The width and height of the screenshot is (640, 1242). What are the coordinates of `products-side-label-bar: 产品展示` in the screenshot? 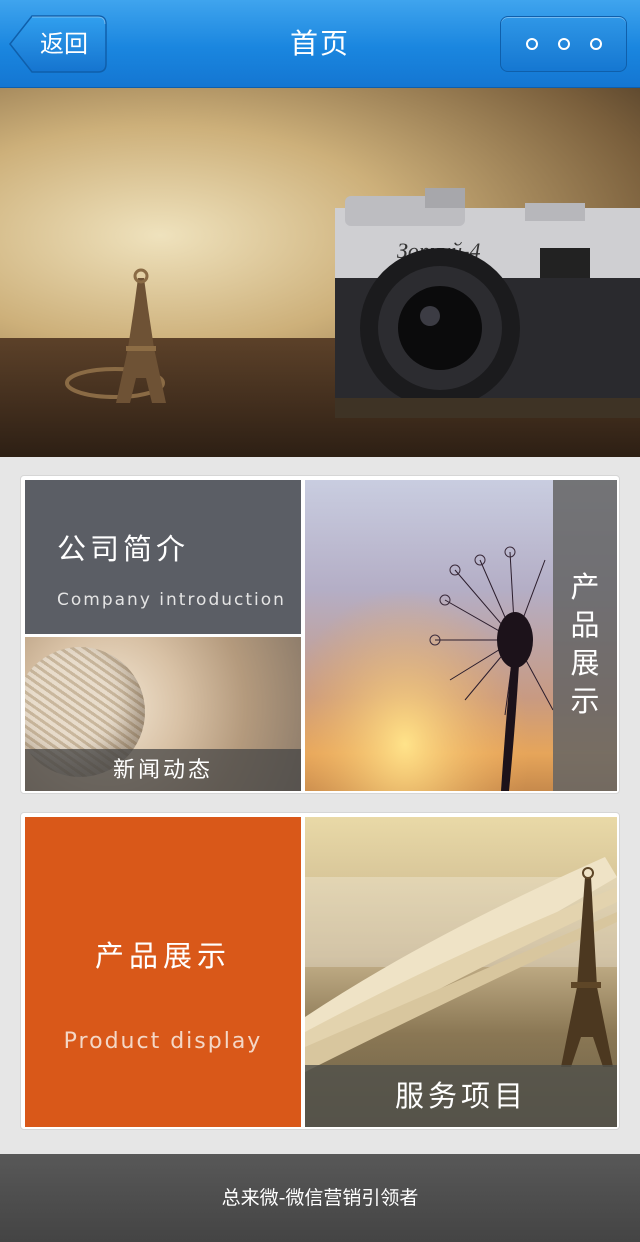 It's located at (585, 635).